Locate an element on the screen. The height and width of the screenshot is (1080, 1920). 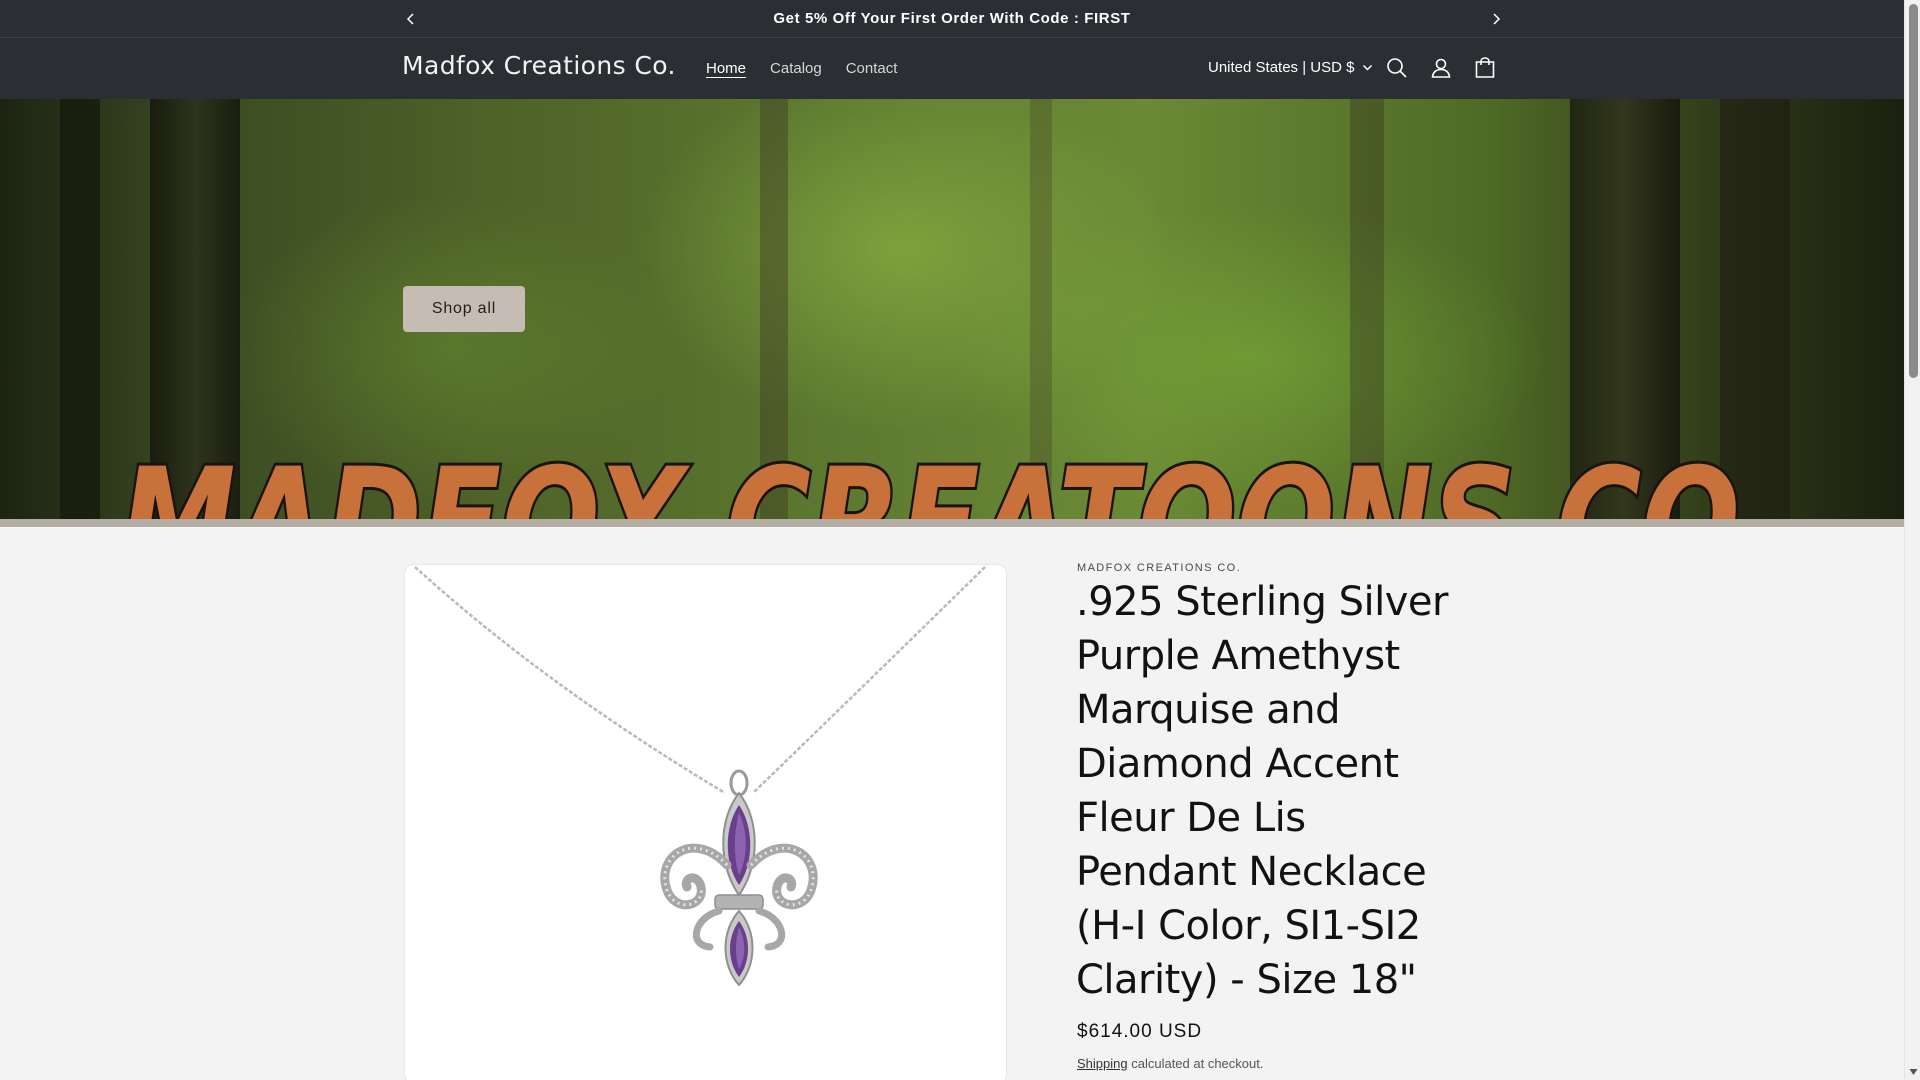
shipping-note-text: calculated at checkout. is located at coordinates (1195, 1063).